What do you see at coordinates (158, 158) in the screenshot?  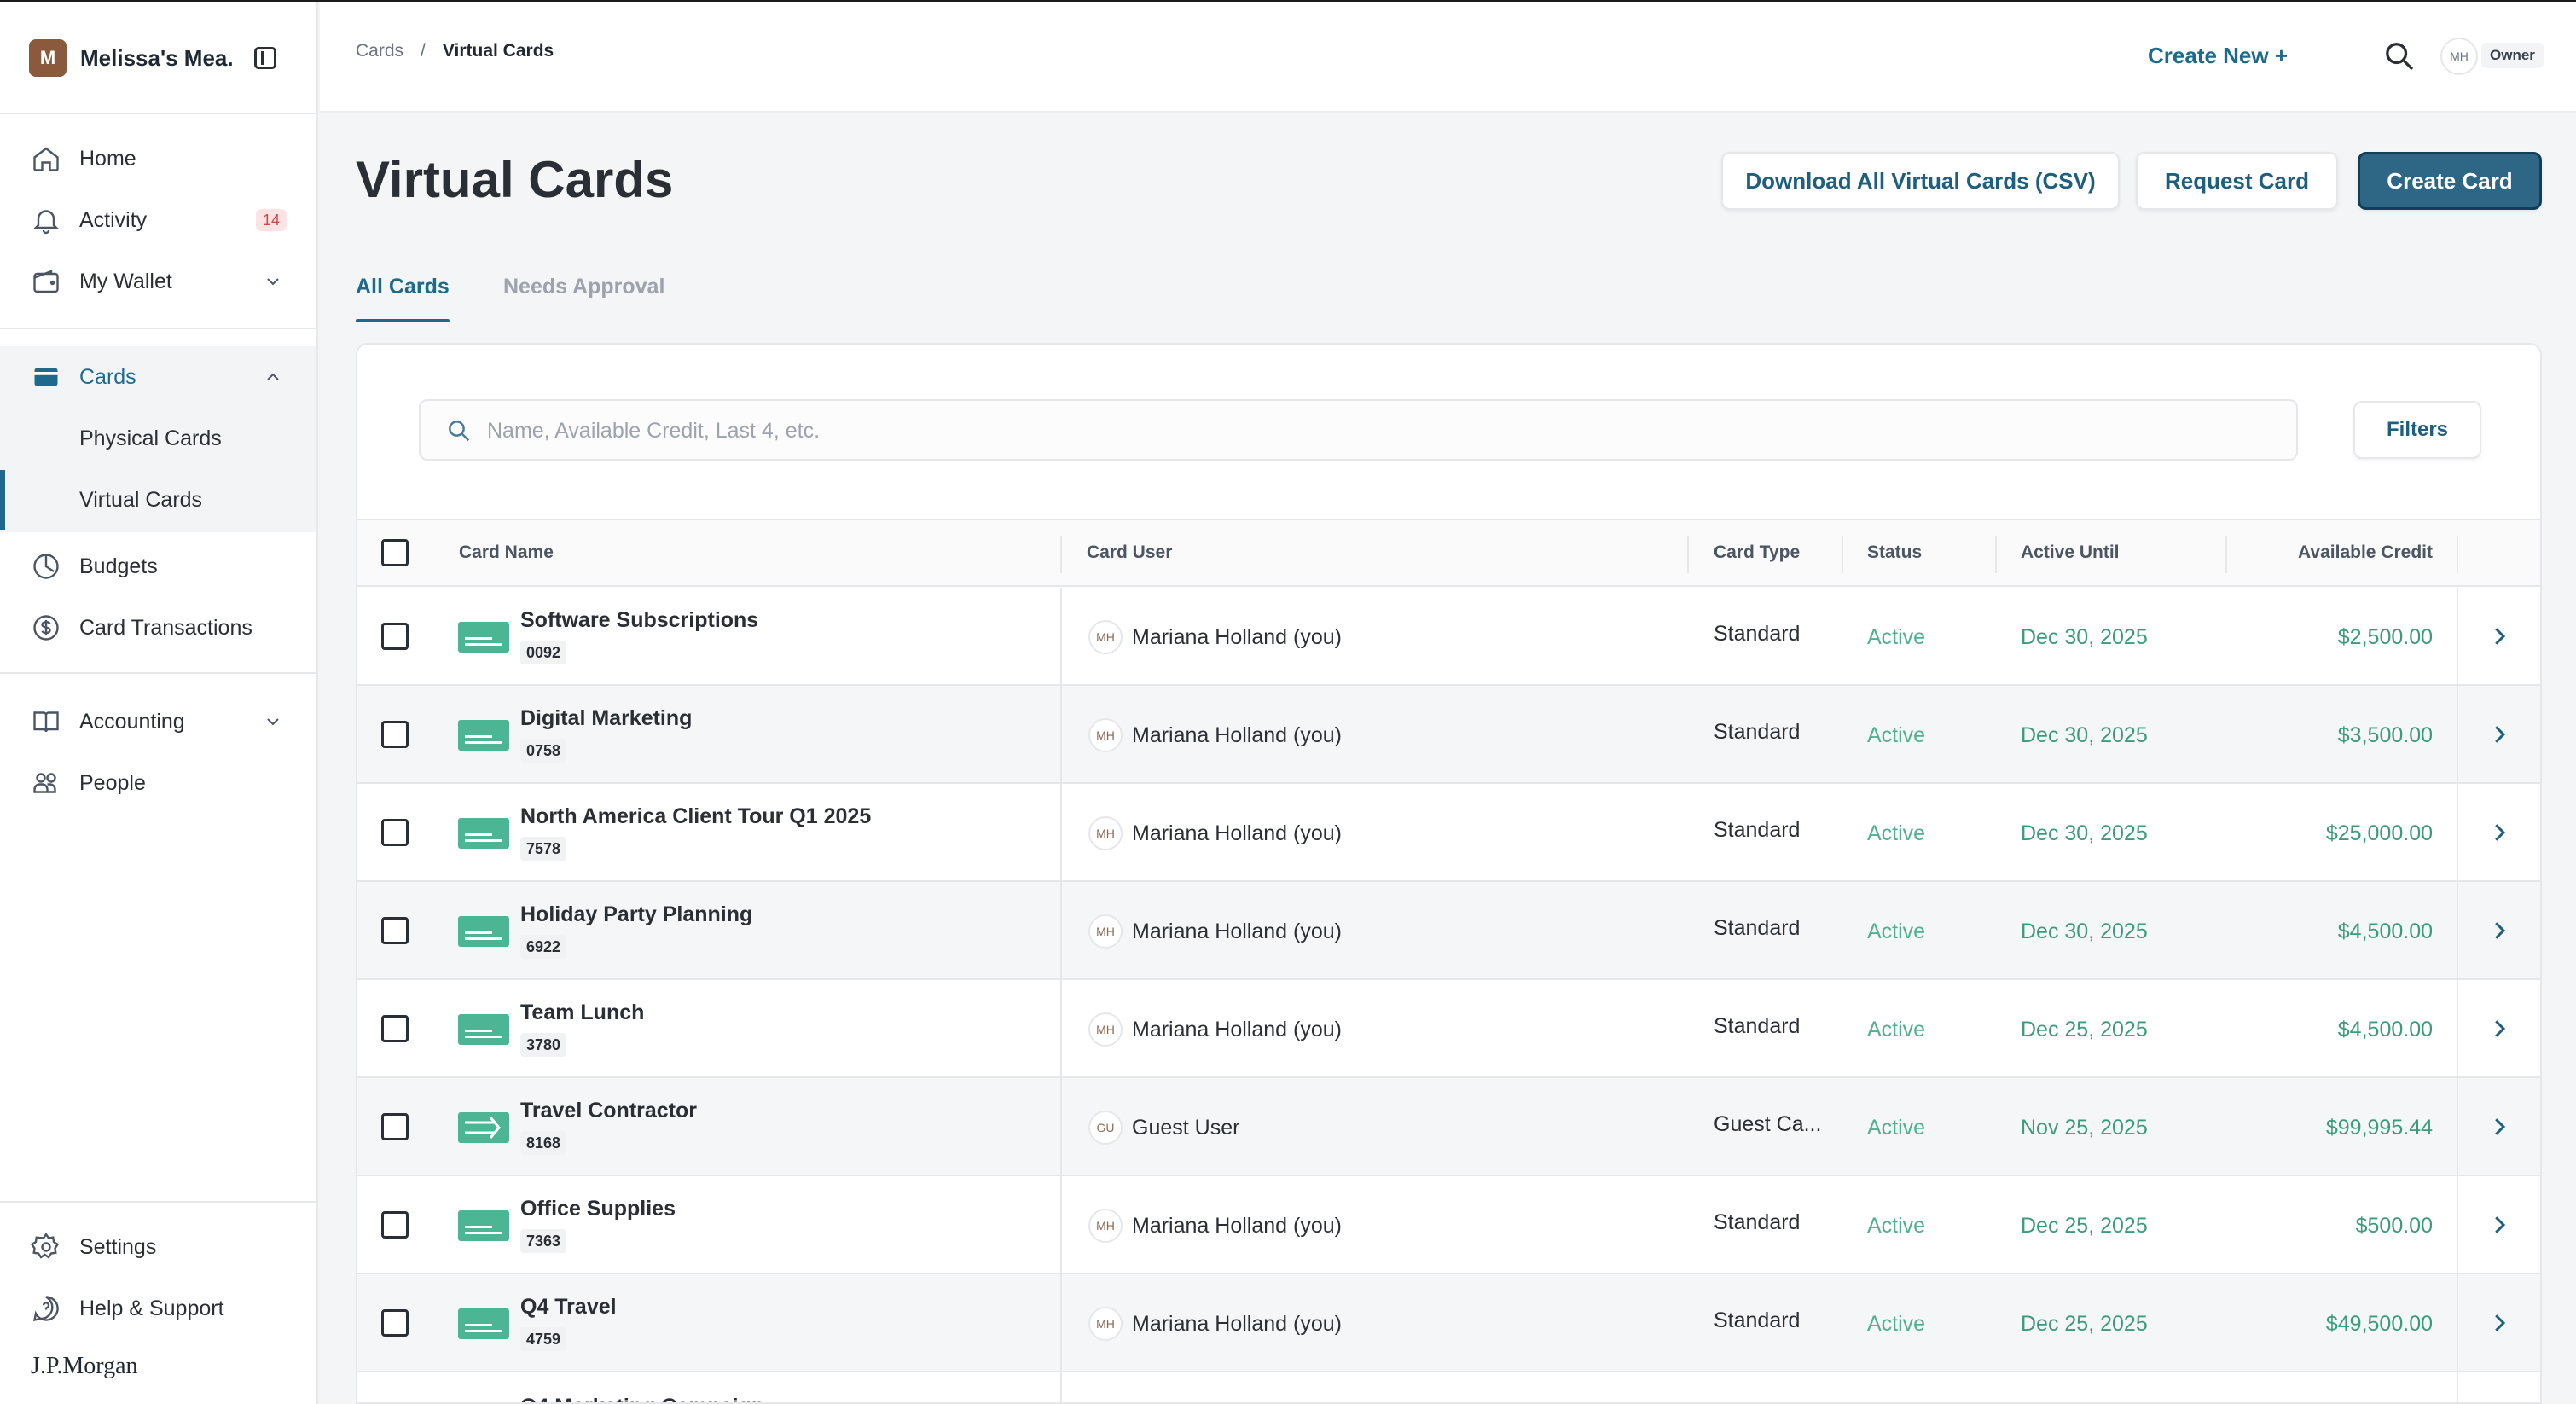 I see `sidebar-item-home: Home` at bounding box center [158, 158].